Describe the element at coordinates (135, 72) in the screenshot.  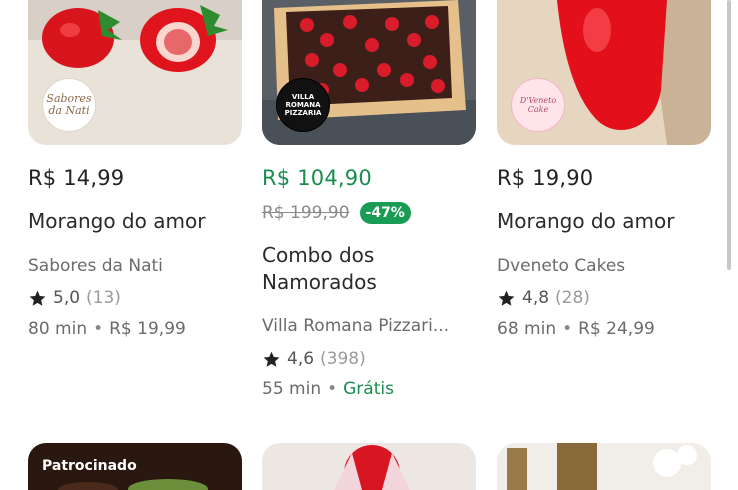
I see `product-image: Sabores da Nati` at that location.